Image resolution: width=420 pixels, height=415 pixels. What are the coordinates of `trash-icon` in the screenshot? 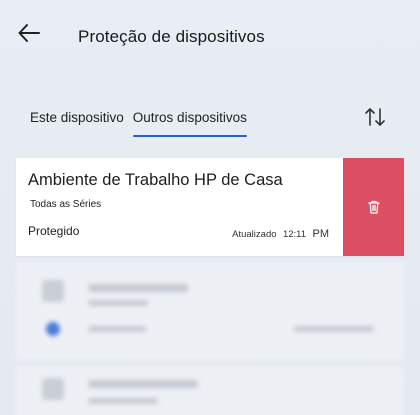 It's located at (373, 207).